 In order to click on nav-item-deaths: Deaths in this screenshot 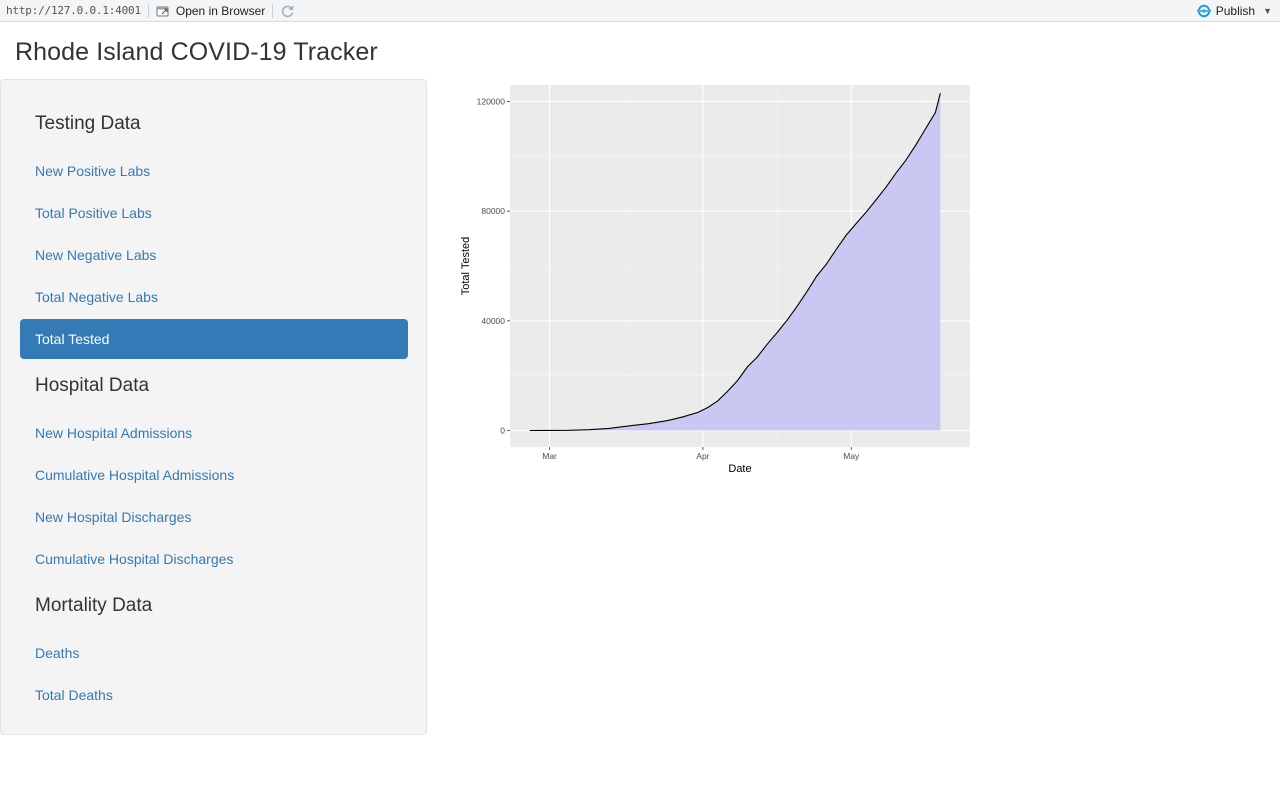, I will do `click(214, 653)`.